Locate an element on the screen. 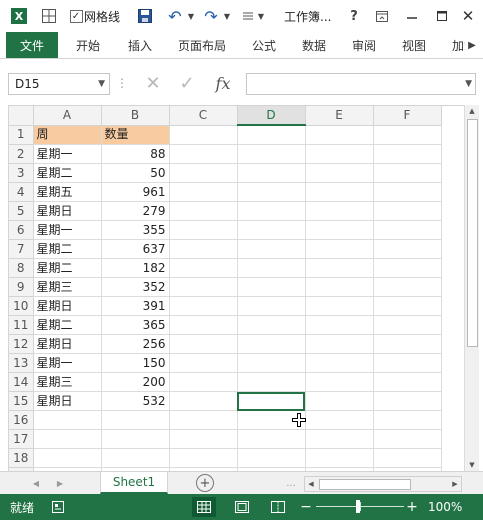 Image resolution: width=483 pixels, height=520 pixels. cell-a12: 星期日 is located at coordinates (67, 344).